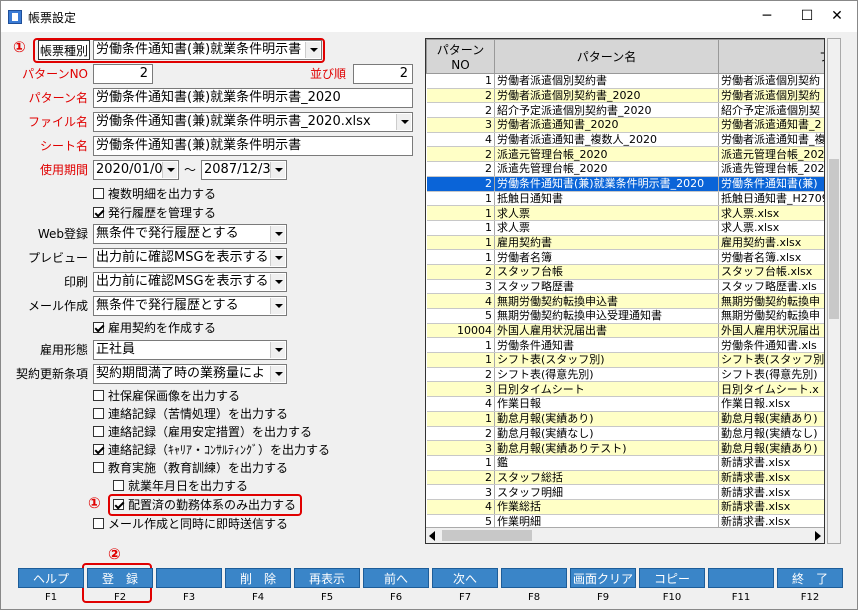  What do you see at coordinates (154, 328) in the screenshot?
I see `employment-contract-checkbox: 雇用契約を作成する` at bounding box center [154, 328].